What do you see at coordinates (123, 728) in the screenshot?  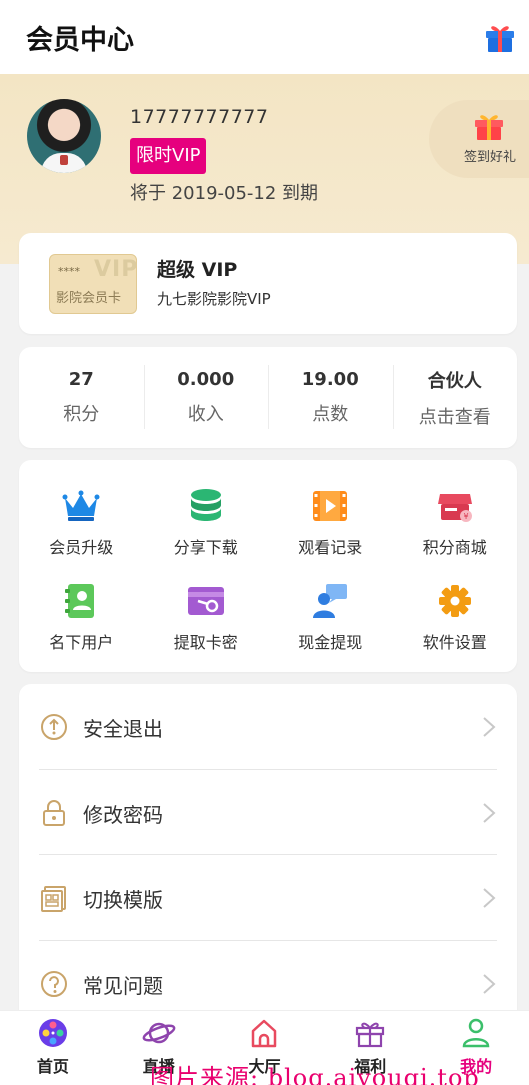 I see `menu-label: 安全退出` at bounding box center [123, 728].